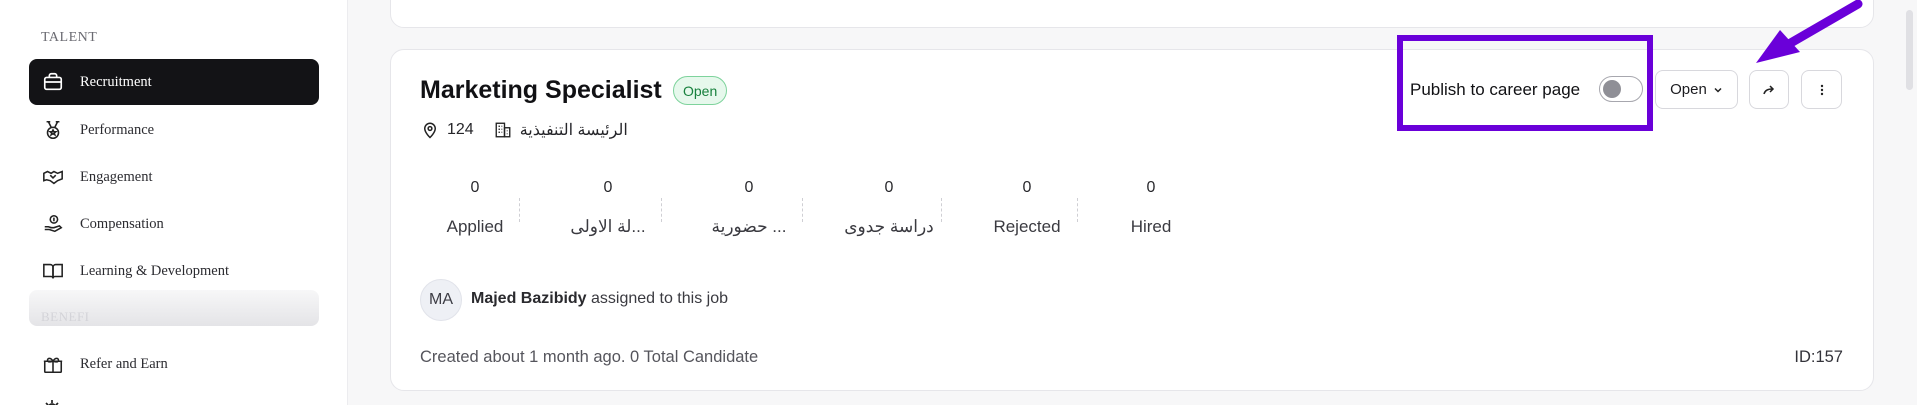 The width and height of the screenshot is (1917, 405). Describe the element at coordinates (1621, 89) in the screenshot. I see `publish-toggle` at that location.